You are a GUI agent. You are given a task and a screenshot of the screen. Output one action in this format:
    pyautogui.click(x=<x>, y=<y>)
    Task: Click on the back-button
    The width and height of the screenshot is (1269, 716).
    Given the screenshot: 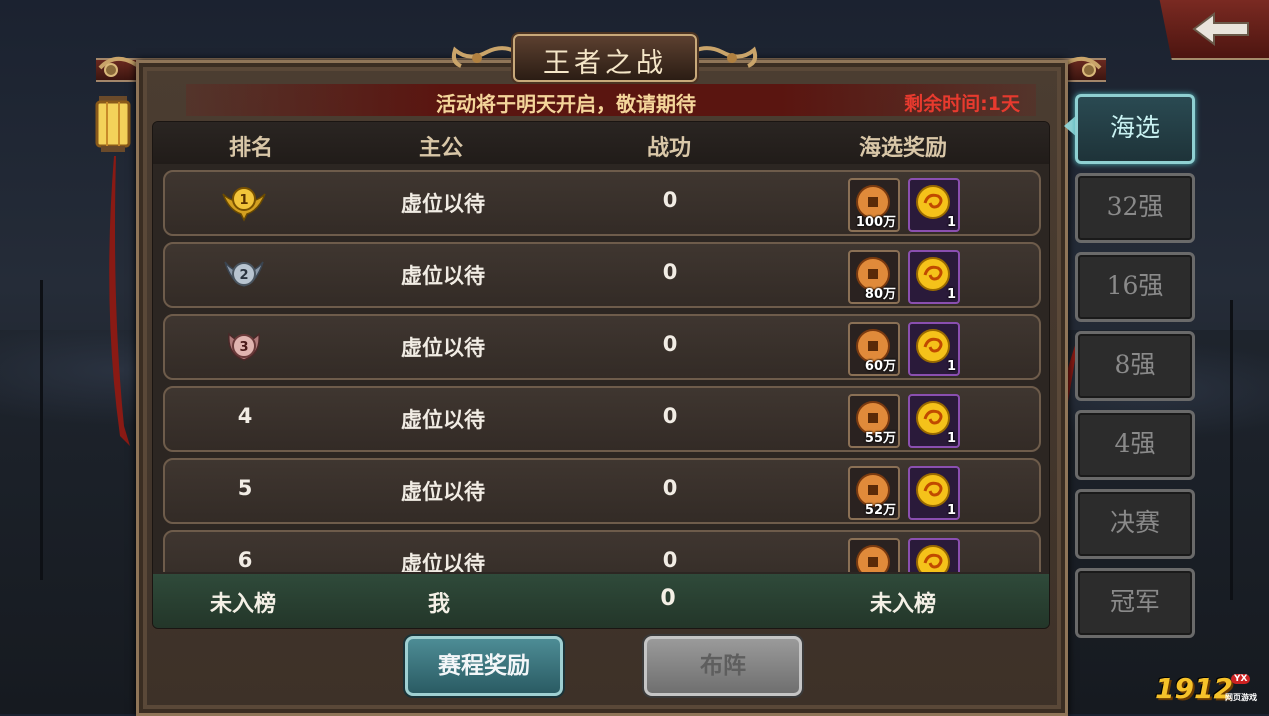 What is the action you would take?
    pyautogui.click(x=1214, y=30)
    